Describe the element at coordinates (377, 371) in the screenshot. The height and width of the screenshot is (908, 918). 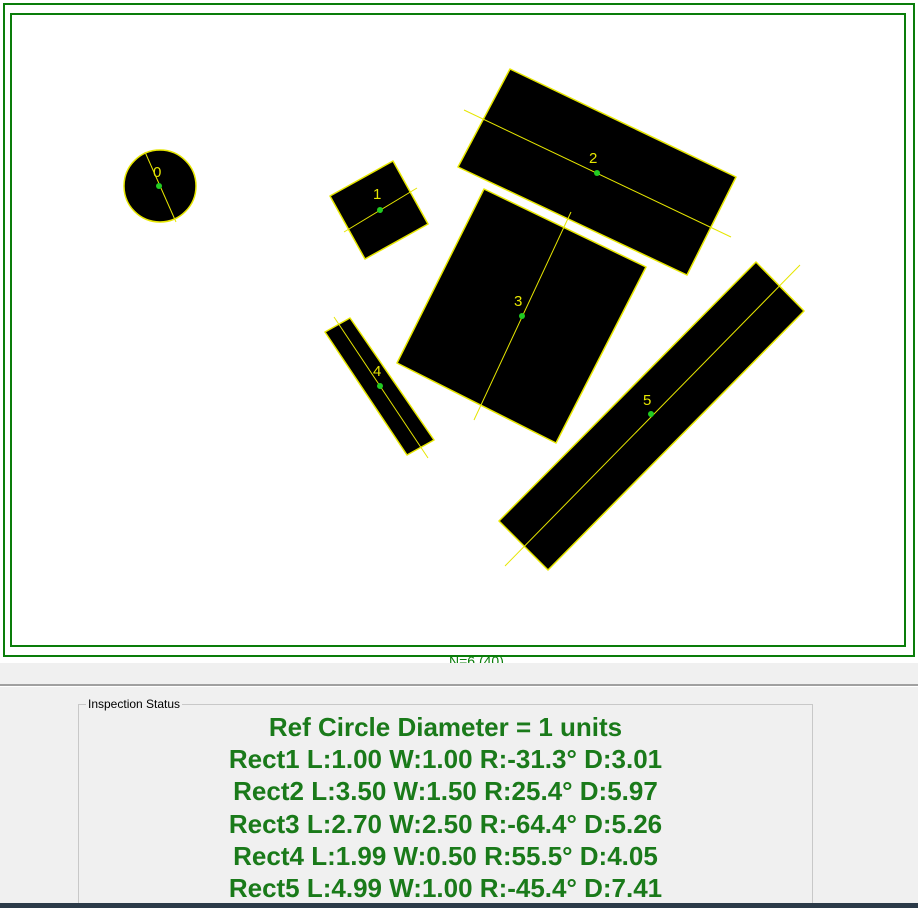
I see `object-4-label: 4` at that location.